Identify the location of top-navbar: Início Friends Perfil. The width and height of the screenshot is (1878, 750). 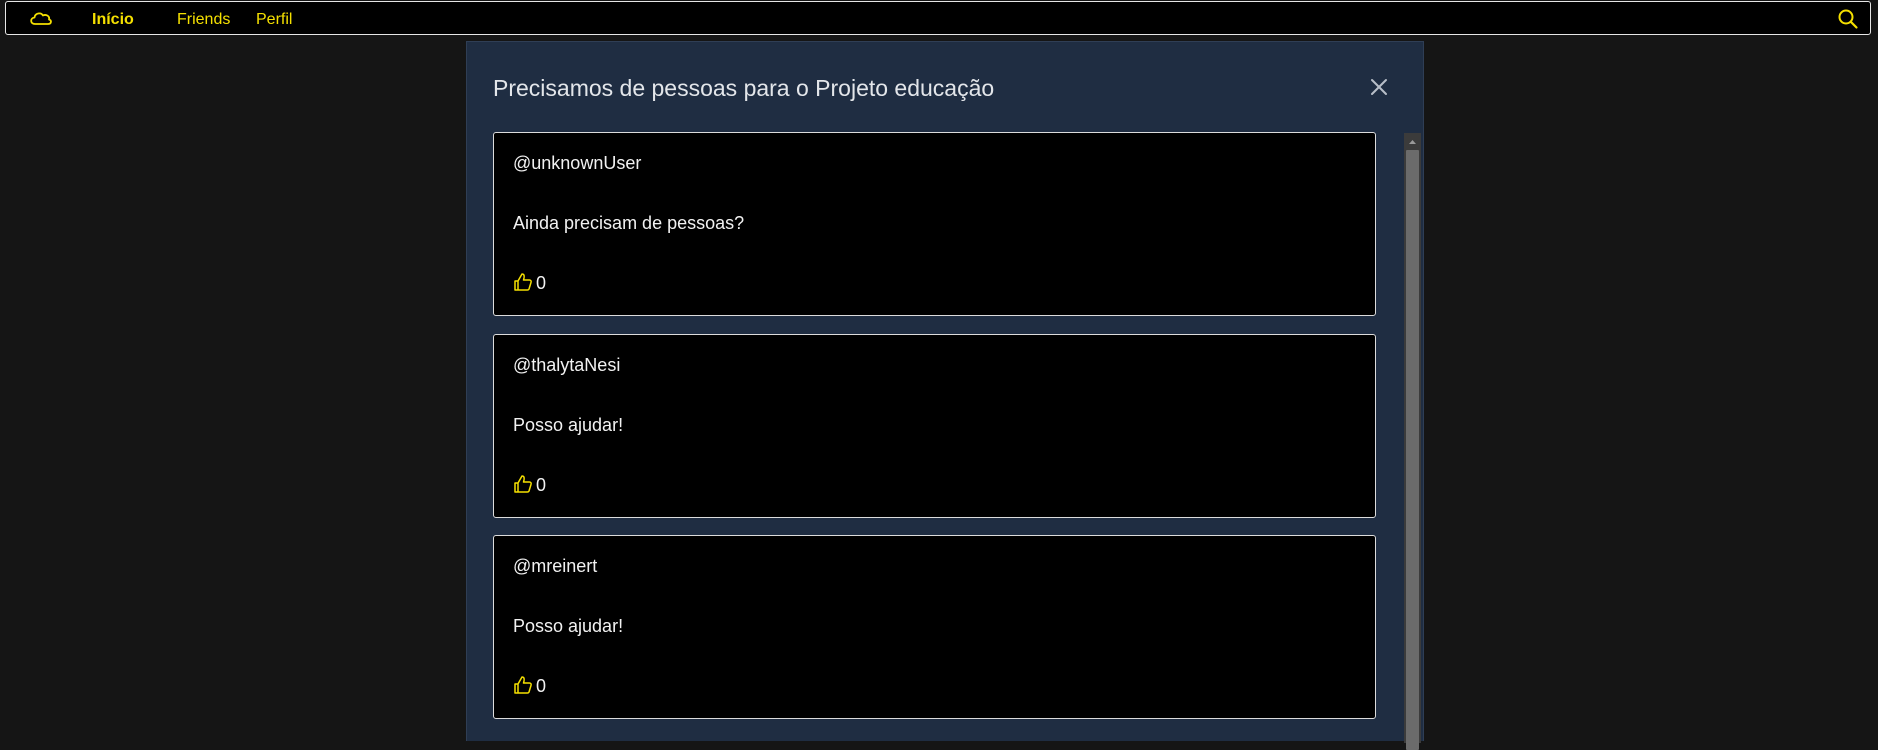
(938, 18).